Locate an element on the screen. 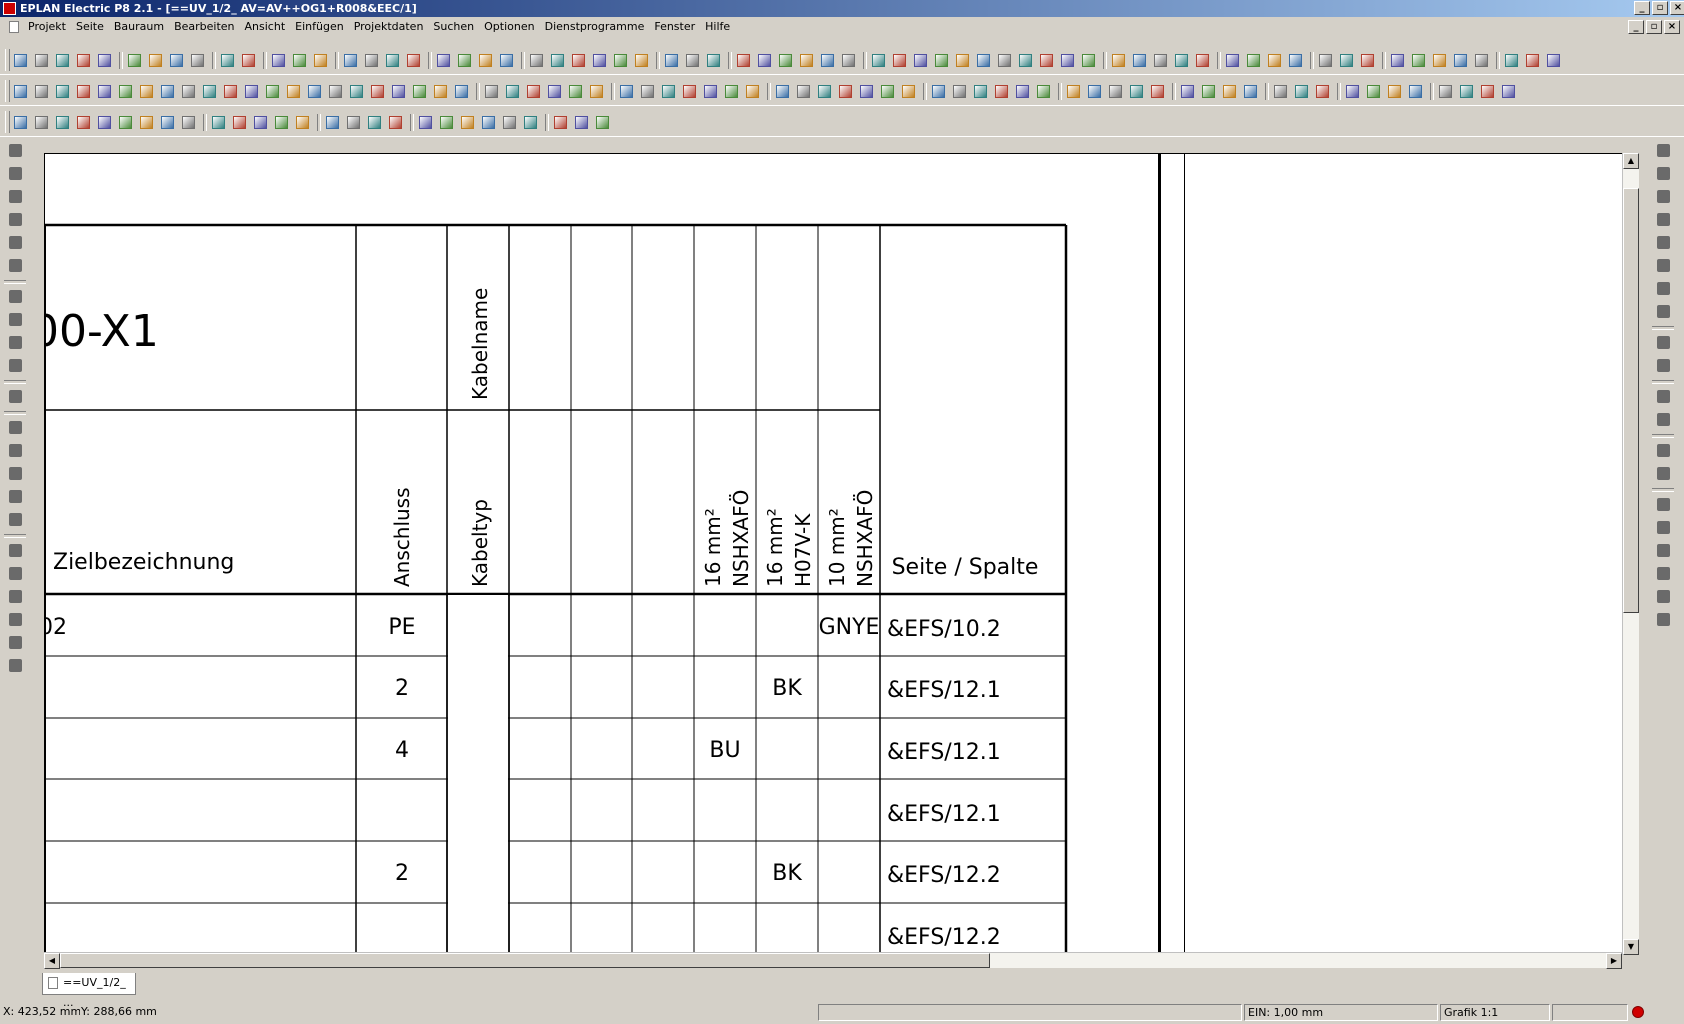  menu-bearbeiten: Bearbeiten is located at coordinates (204, 26).